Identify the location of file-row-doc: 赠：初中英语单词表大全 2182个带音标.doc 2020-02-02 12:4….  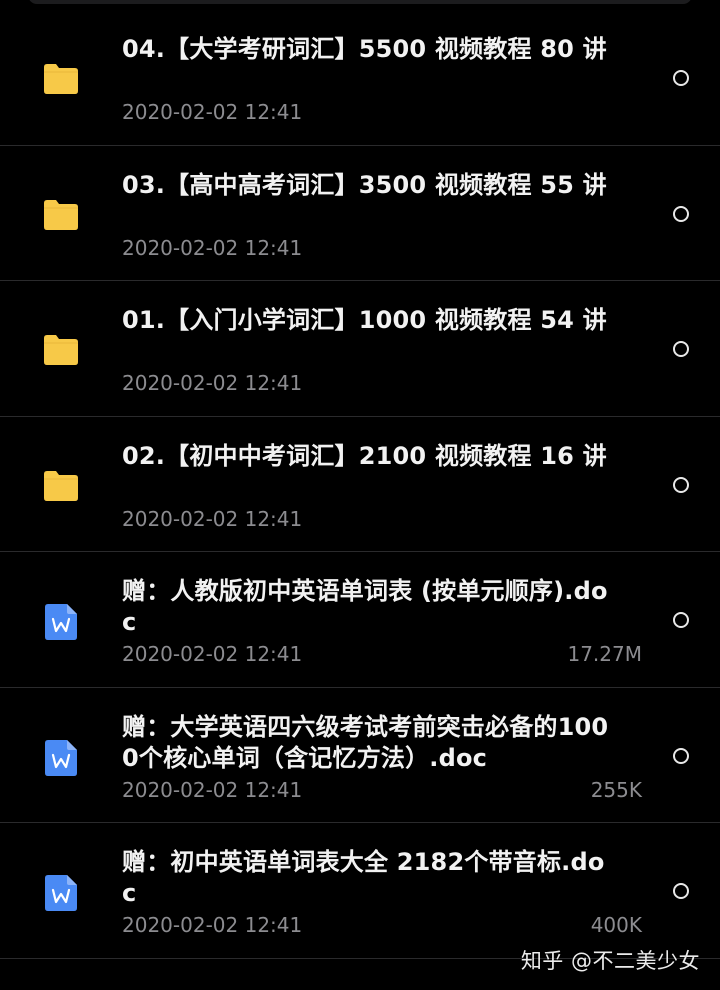
(360, 891).